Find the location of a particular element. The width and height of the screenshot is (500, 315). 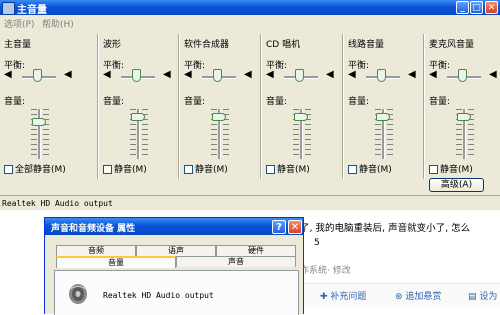

device-name: Realtek HD Audio output is located at coordinates (158, 295).